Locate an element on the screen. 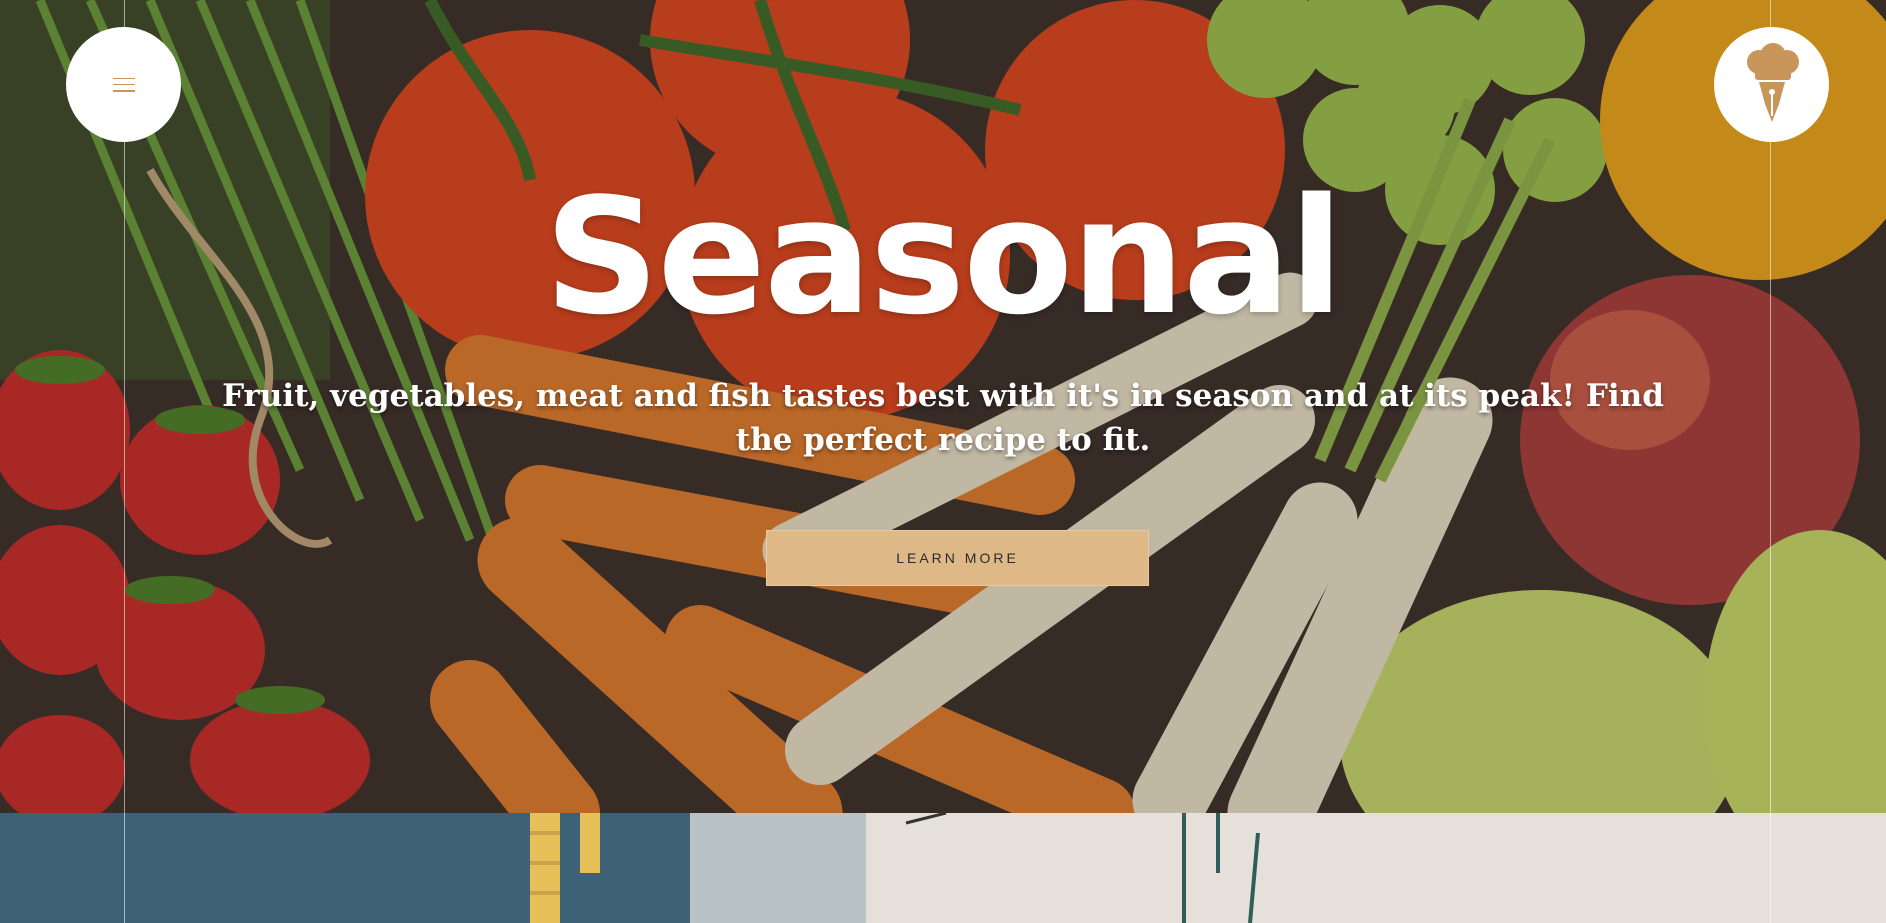 Image resolution: width=1886 pixels, height=923 pixels. lower-left-image is located at coordinates (433, 868).